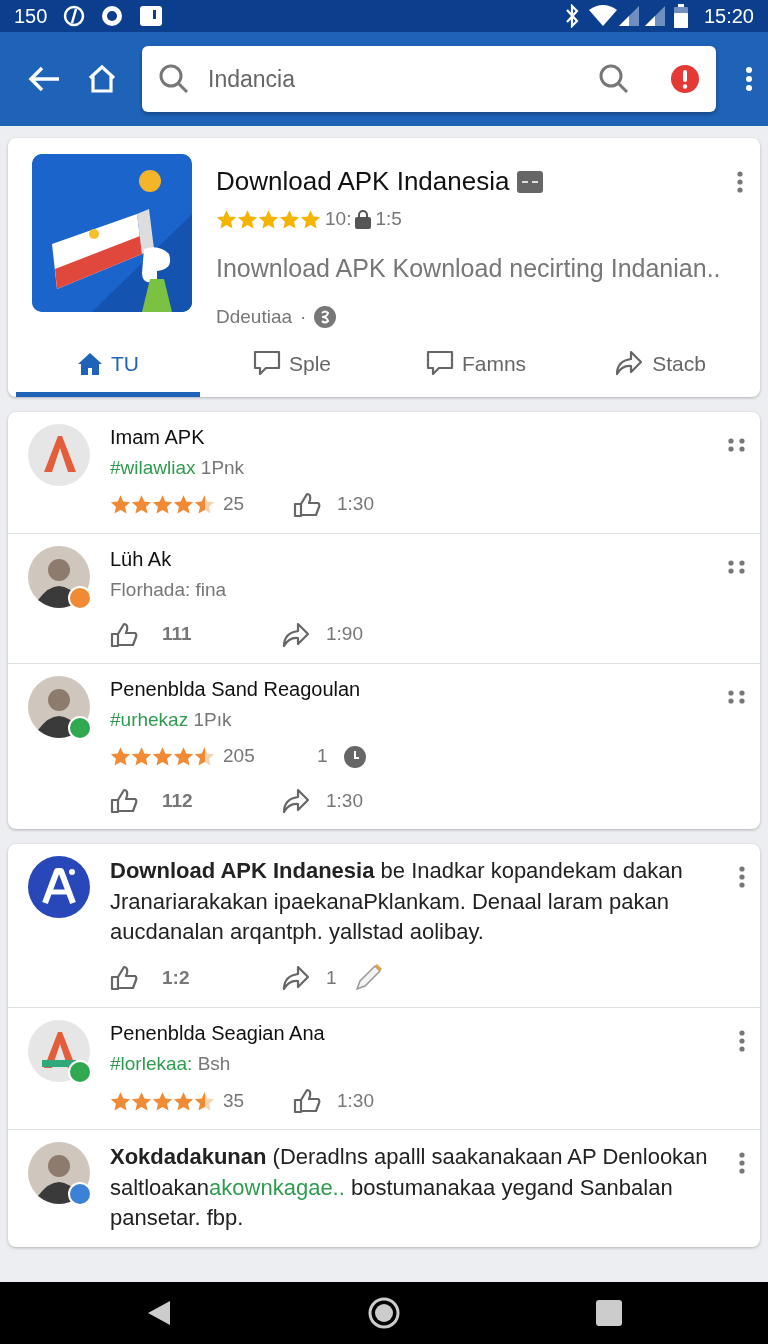 Image resolution: width=768 pixels, height=1344 pixels. I want to click on alert-icon, so click(685, 79).